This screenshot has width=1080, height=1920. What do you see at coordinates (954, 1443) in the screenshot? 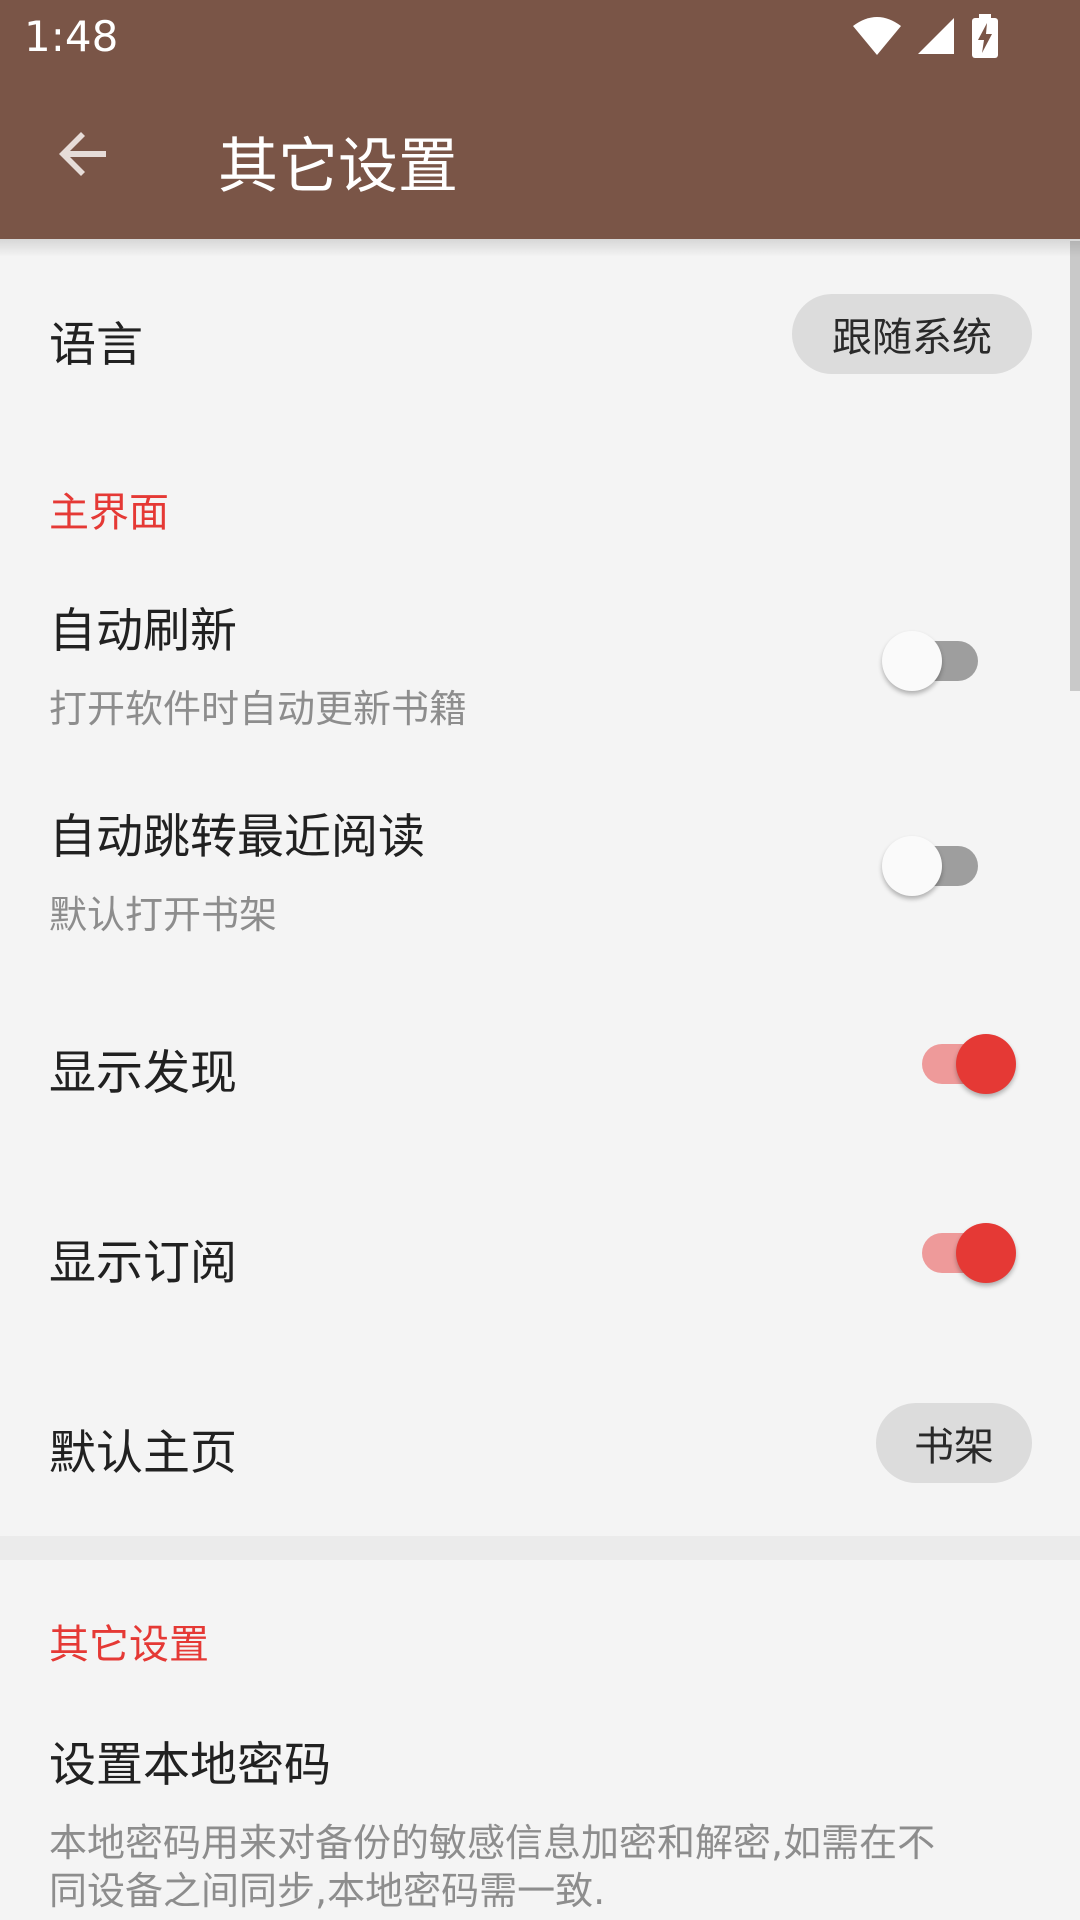
I see `default-home-value-chip: 书架` at bounding box center [954, 1443].